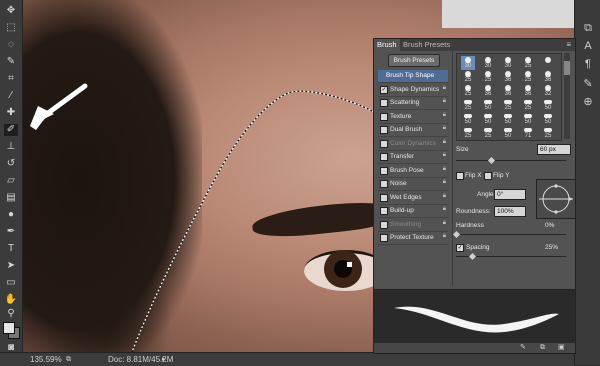 This screenshot has height=366, width=600. Describe the element at coordinates (413, 238) in the screenshot. I see `brush-option-protect-texture: Protect Texture 🔒︎` at that location.